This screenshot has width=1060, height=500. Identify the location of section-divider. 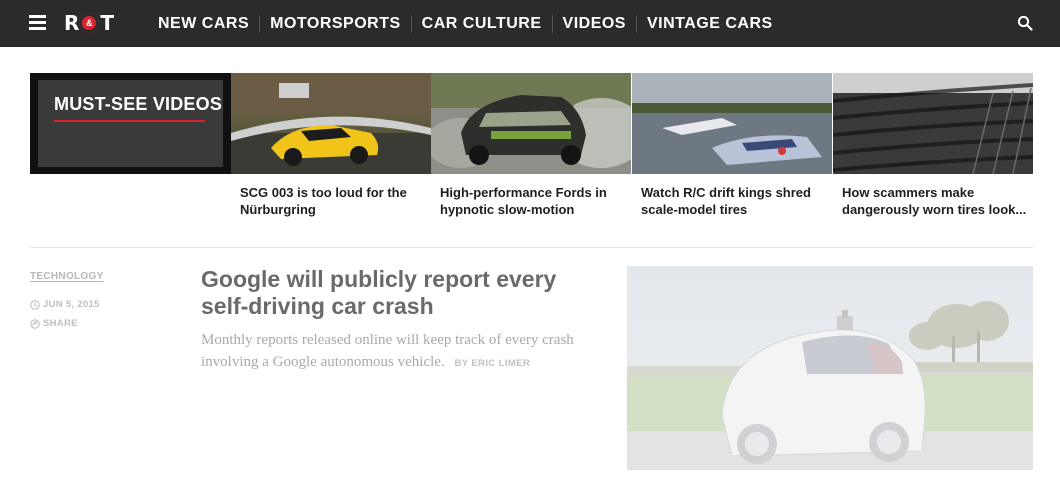
(531, 247).